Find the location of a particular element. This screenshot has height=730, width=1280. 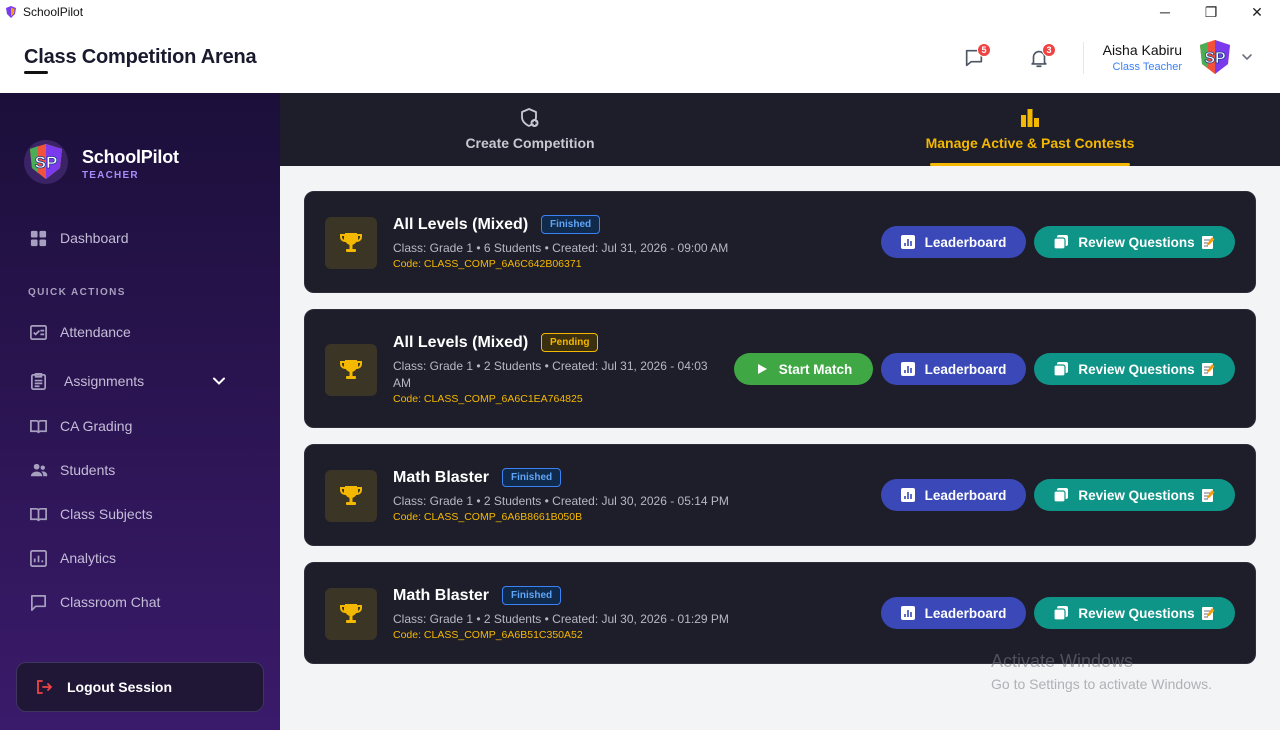

analytics-icon is located at coordinates (38, 558).